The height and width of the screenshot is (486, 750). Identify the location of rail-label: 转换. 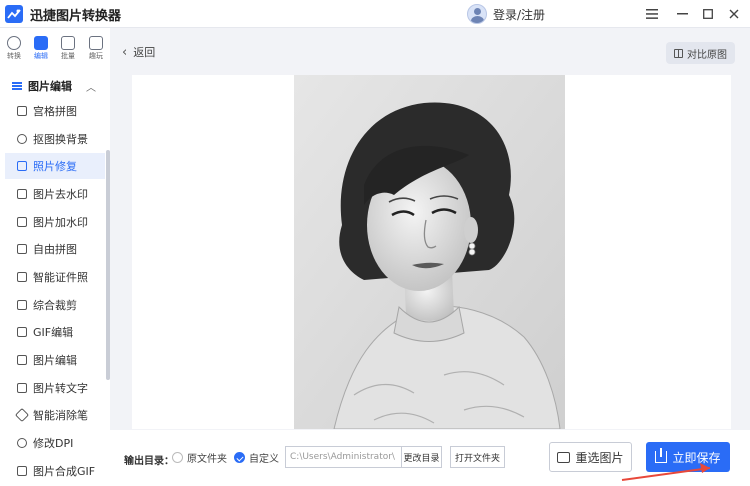
(14, 56).